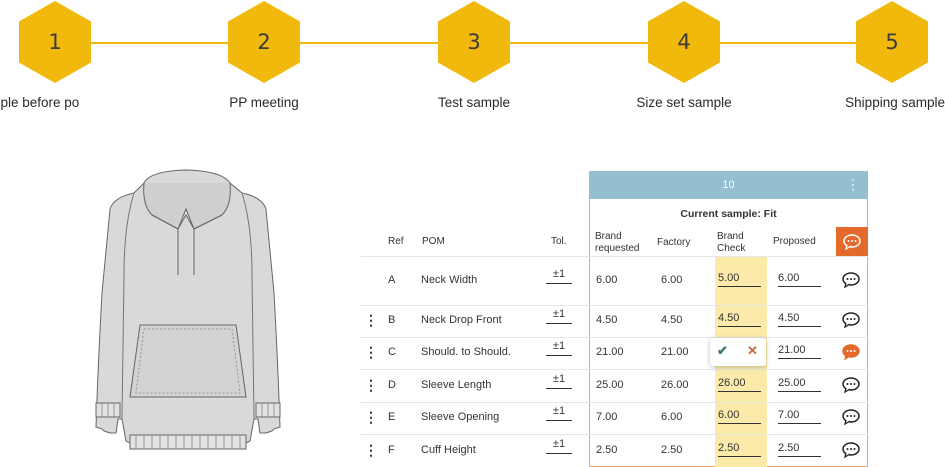 The image size is (945, 467). Describe the element at coordinates (466, 352) in the screenshot. I see `row-pom: Should. to Should.` at that location.